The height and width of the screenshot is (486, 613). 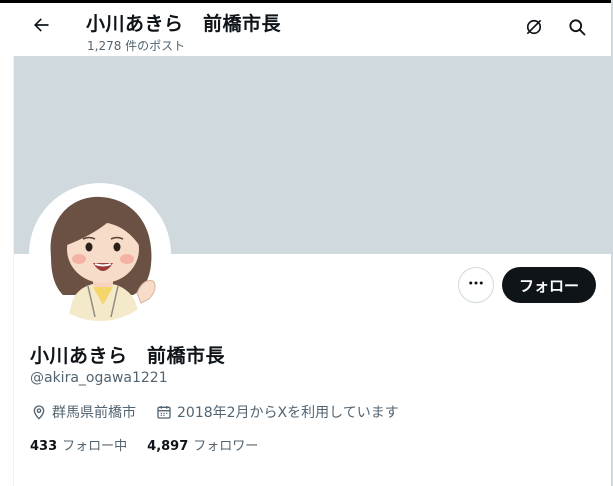 I want to click on location-item: 群馬県前橋市, so click(x=83, y=412).